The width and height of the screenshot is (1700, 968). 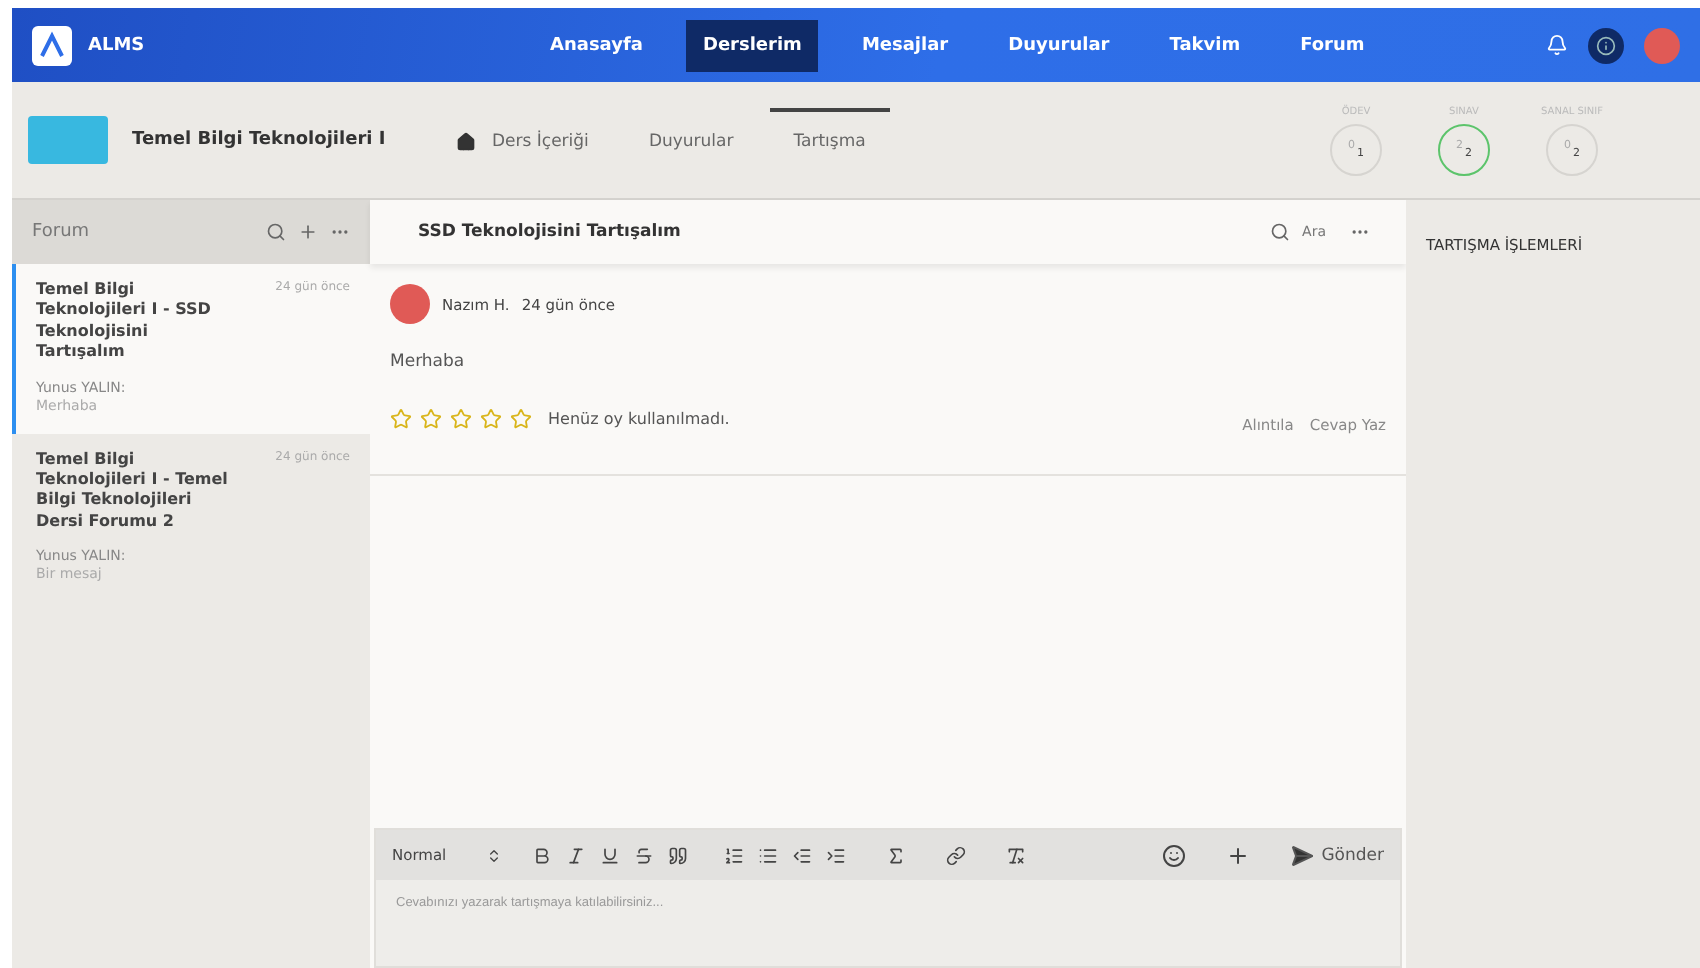 I want to click on nav-link: Anasayfa, so click(x=596, y=45).